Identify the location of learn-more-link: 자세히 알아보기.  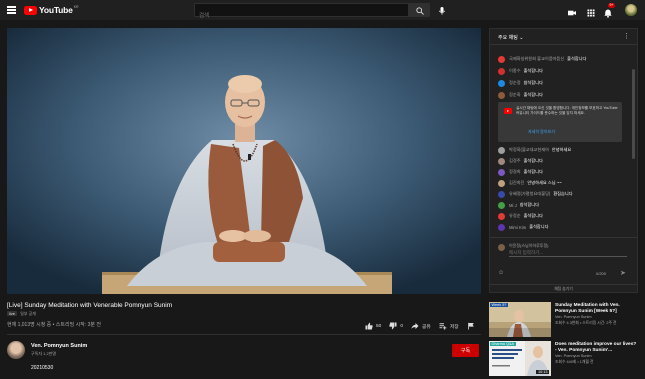
(541, 132).